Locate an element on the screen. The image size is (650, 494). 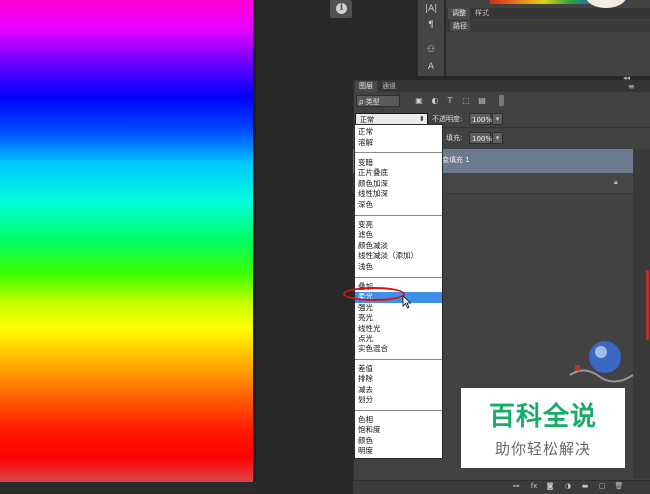
blend-option: 划分 is located at coordinates (398, 400).